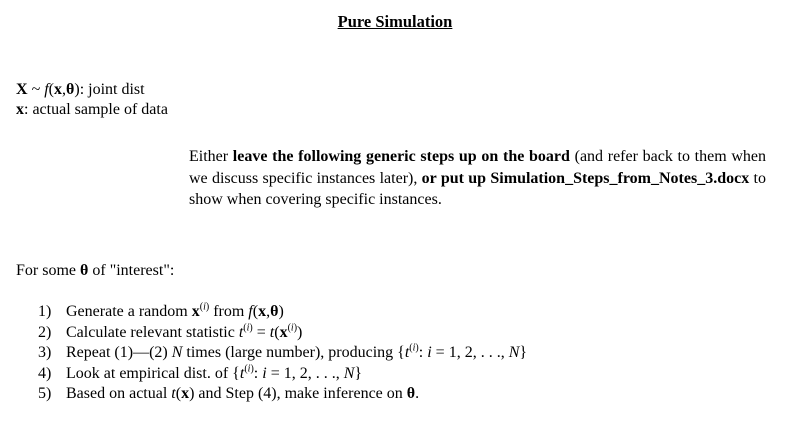 This screenshot has height=429, width=790. What do you see at coordinates (80, 89) in the screenshot?
I see `definition-joint-dist: X ~ f(x,θ): joint dist` at bounding box center [80, 89].